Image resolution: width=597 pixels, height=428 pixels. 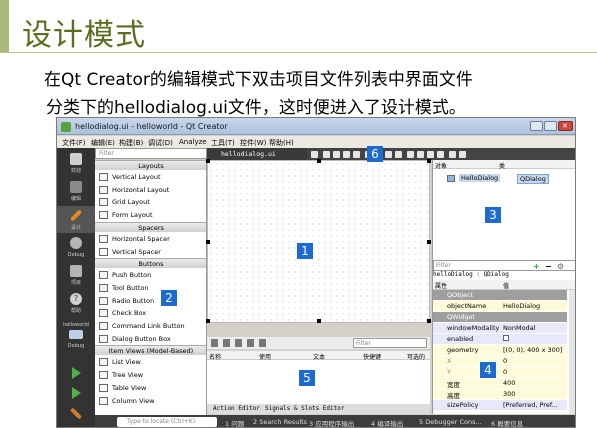 What do you see at coordinates (193, 142) in the screenshot?
I see `menu-analyze: Analyze` at bounding box center [193, 142].